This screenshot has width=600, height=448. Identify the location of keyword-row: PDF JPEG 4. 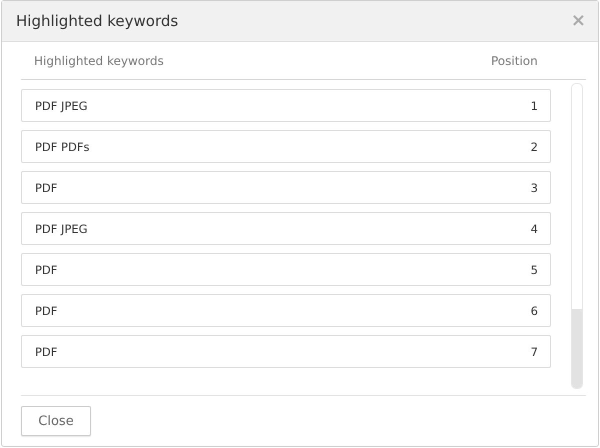
(286, 228).